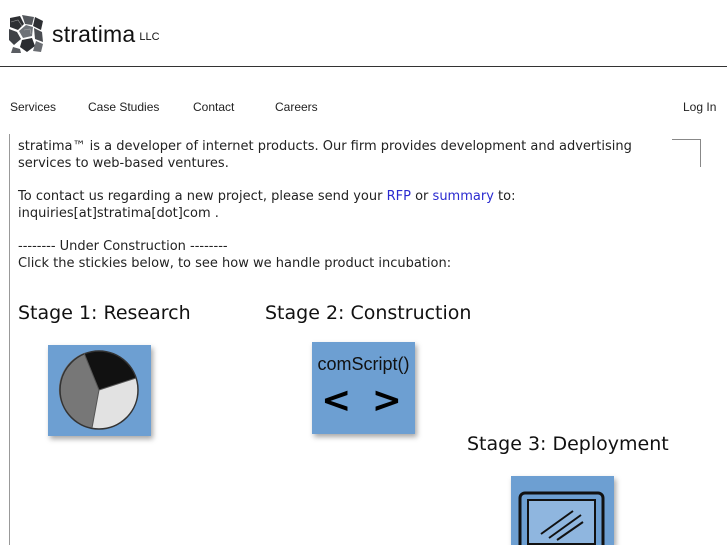 The width and height of the screenshot is (727, 545). I want to click on research-sticky, so click(99, 390).